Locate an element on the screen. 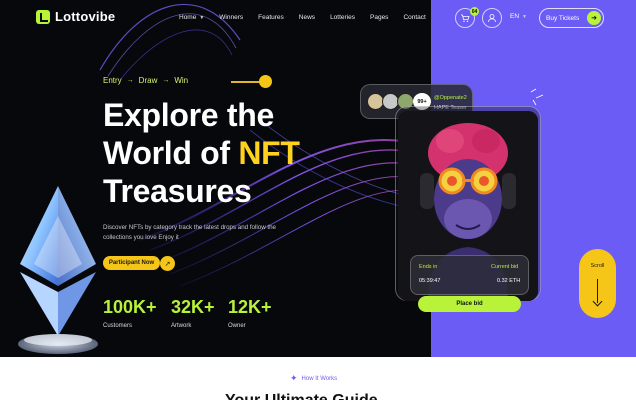  title-line-2-prefix: World of is located at coordinates (171, 153).